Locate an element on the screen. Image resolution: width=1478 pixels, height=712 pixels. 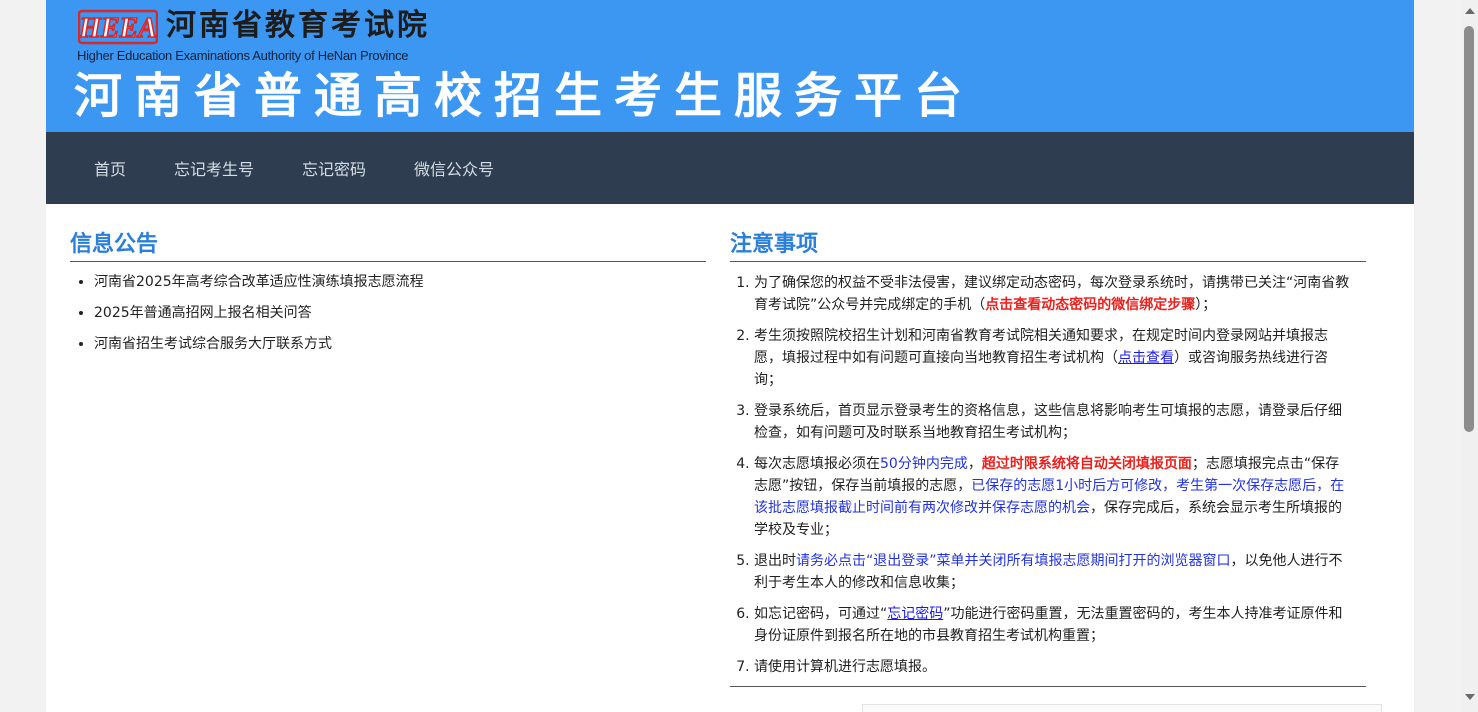
heea-logo: HEEA is located at coordinates (118, 27).